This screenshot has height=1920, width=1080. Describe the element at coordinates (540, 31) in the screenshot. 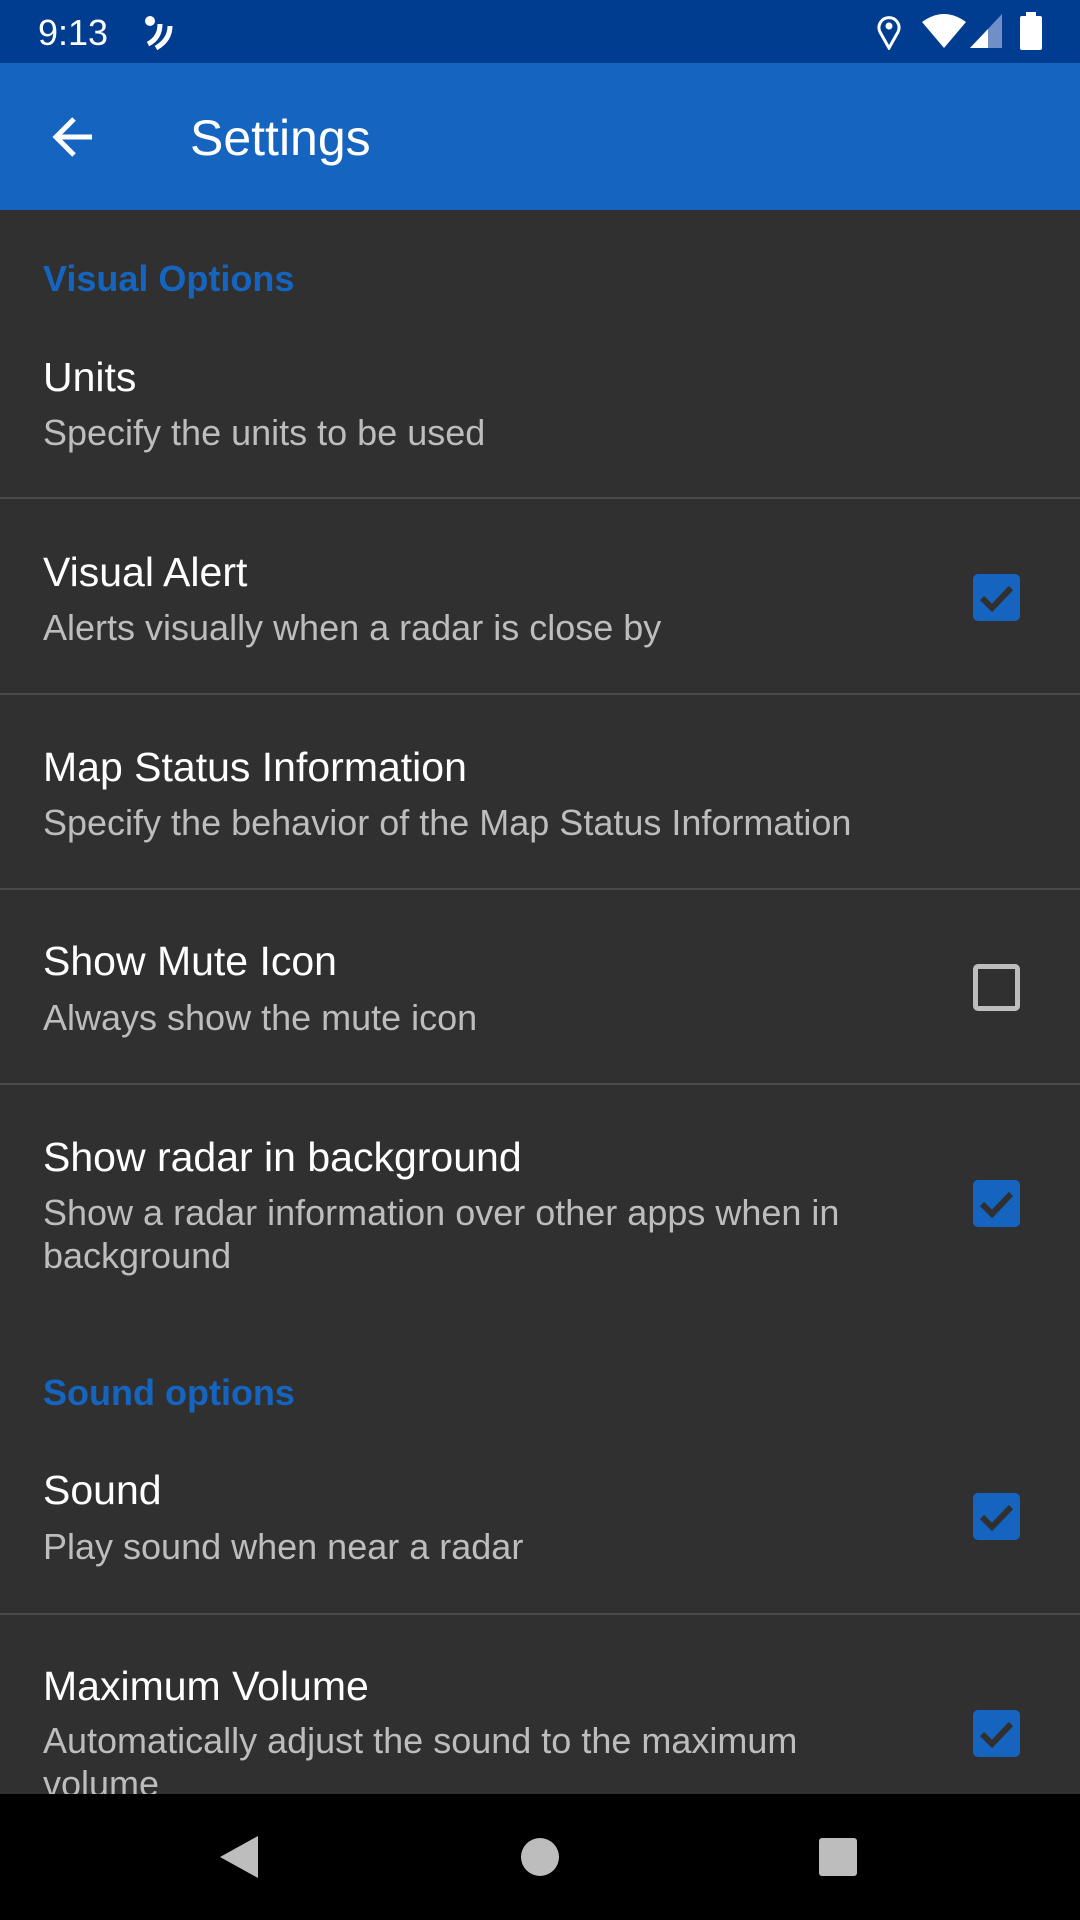

I see `status-bar: 9:13` at that location.